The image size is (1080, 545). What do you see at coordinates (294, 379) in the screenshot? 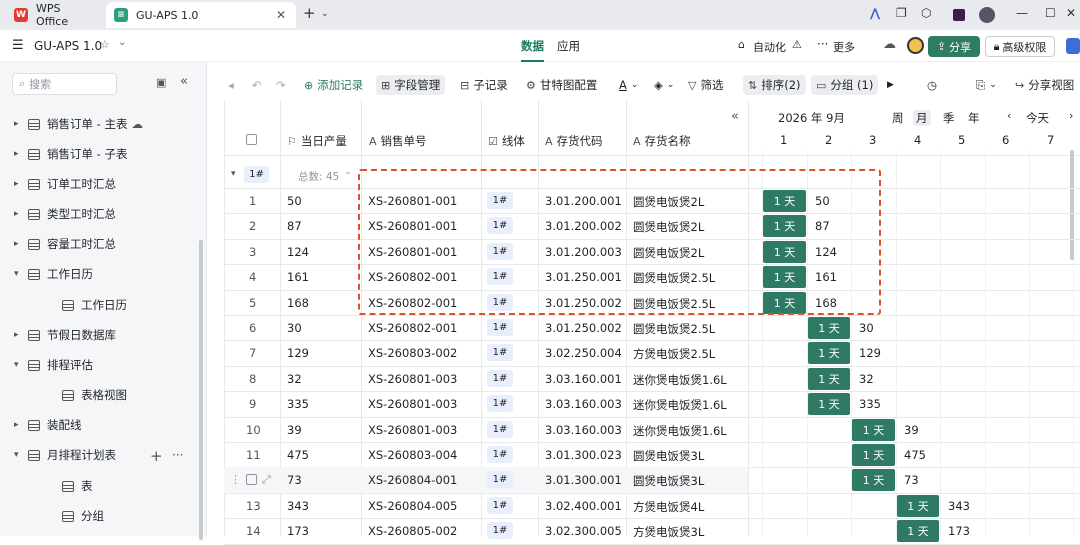
I see `cell-qty: 32` at bounding box center [294, 379].